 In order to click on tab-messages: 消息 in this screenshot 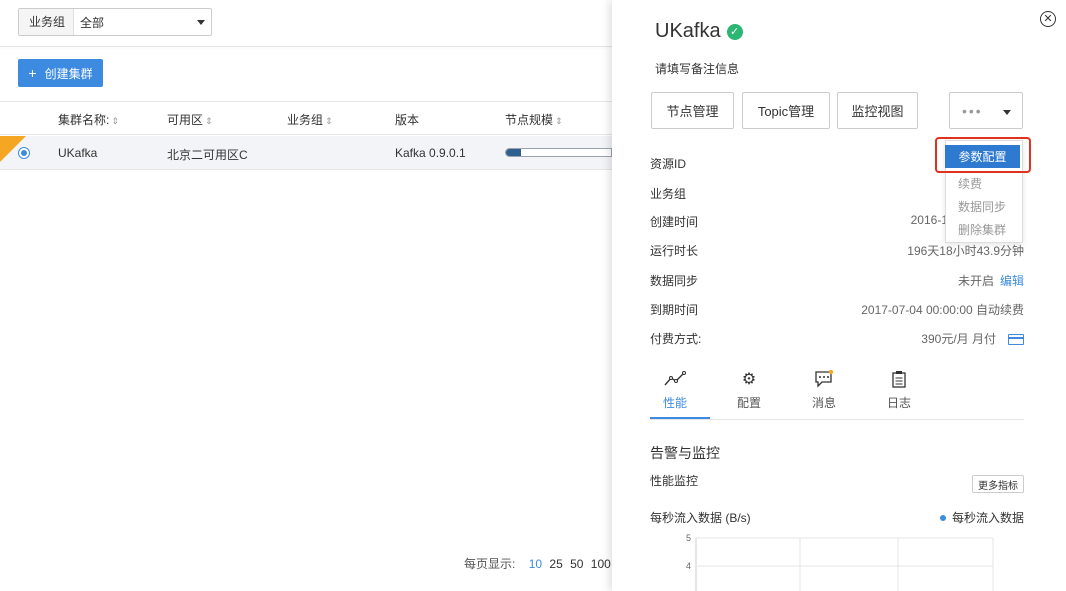, I will do `click(824, 390)`.